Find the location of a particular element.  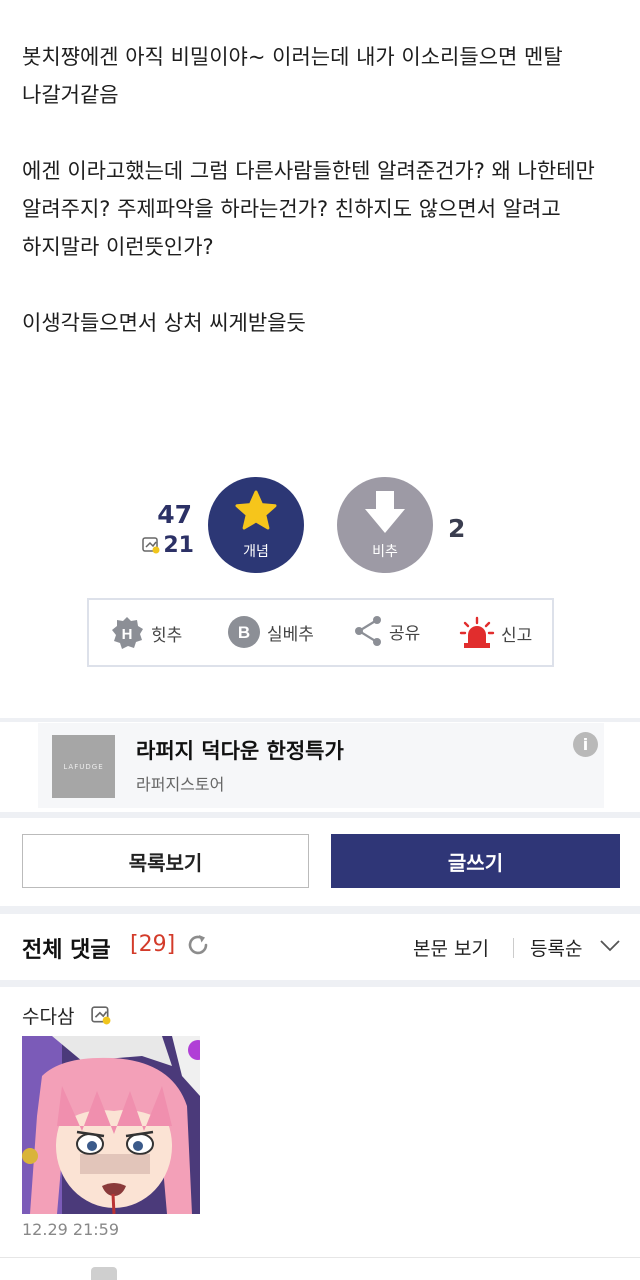

upvote-count: 47 is located at coordinates (174, 514).